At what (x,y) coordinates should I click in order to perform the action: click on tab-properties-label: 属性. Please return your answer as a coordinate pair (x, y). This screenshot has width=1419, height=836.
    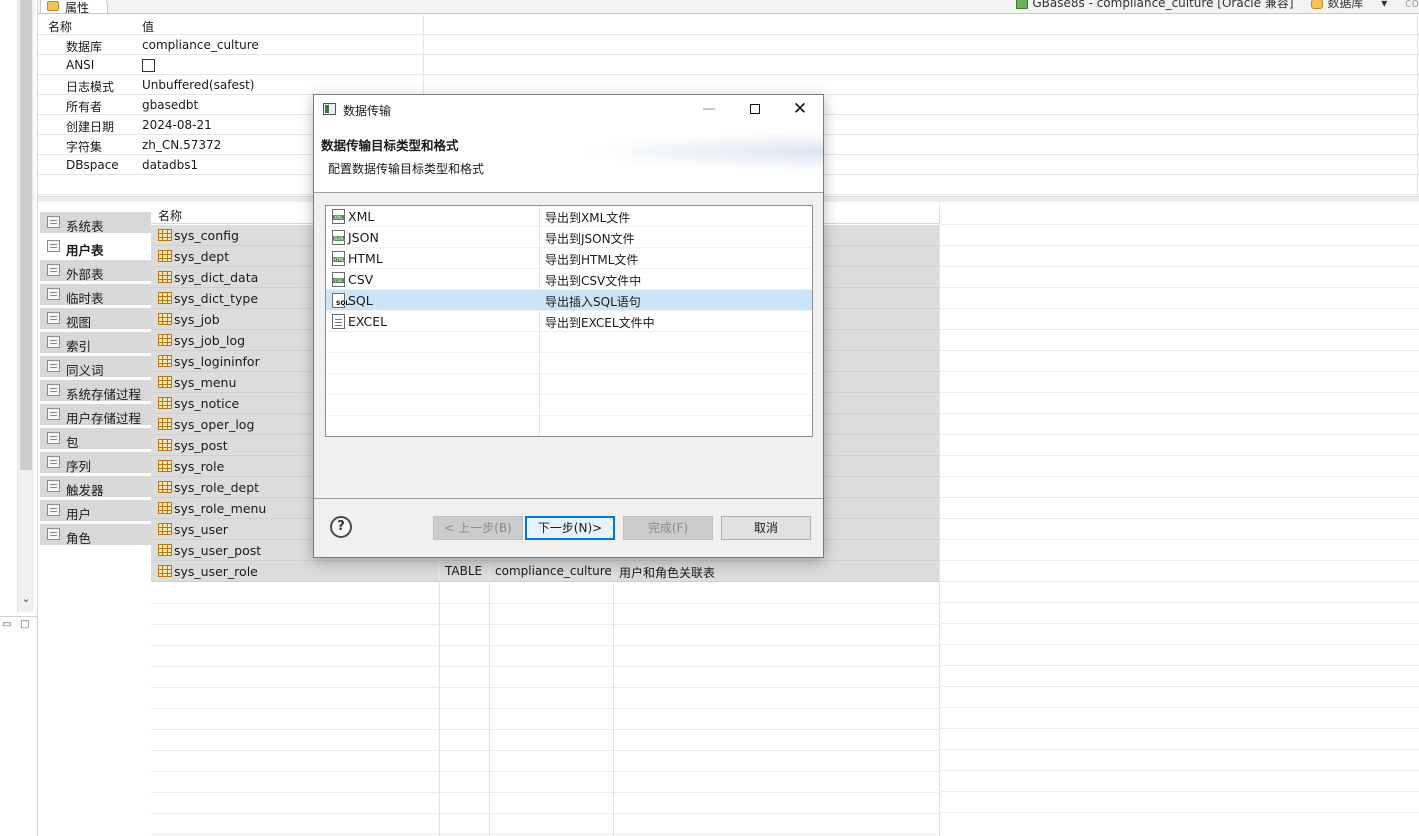
    Looking at the image, I should click on (77, 7).